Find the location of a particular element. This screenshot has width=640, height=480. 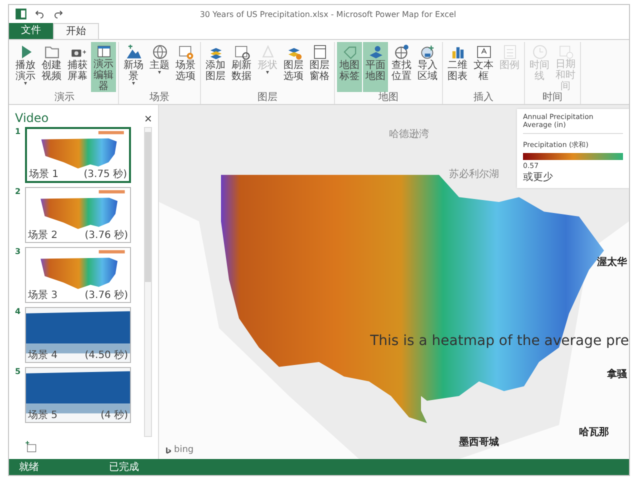

status-text: 已完成 is located at coordinates (124, 467).